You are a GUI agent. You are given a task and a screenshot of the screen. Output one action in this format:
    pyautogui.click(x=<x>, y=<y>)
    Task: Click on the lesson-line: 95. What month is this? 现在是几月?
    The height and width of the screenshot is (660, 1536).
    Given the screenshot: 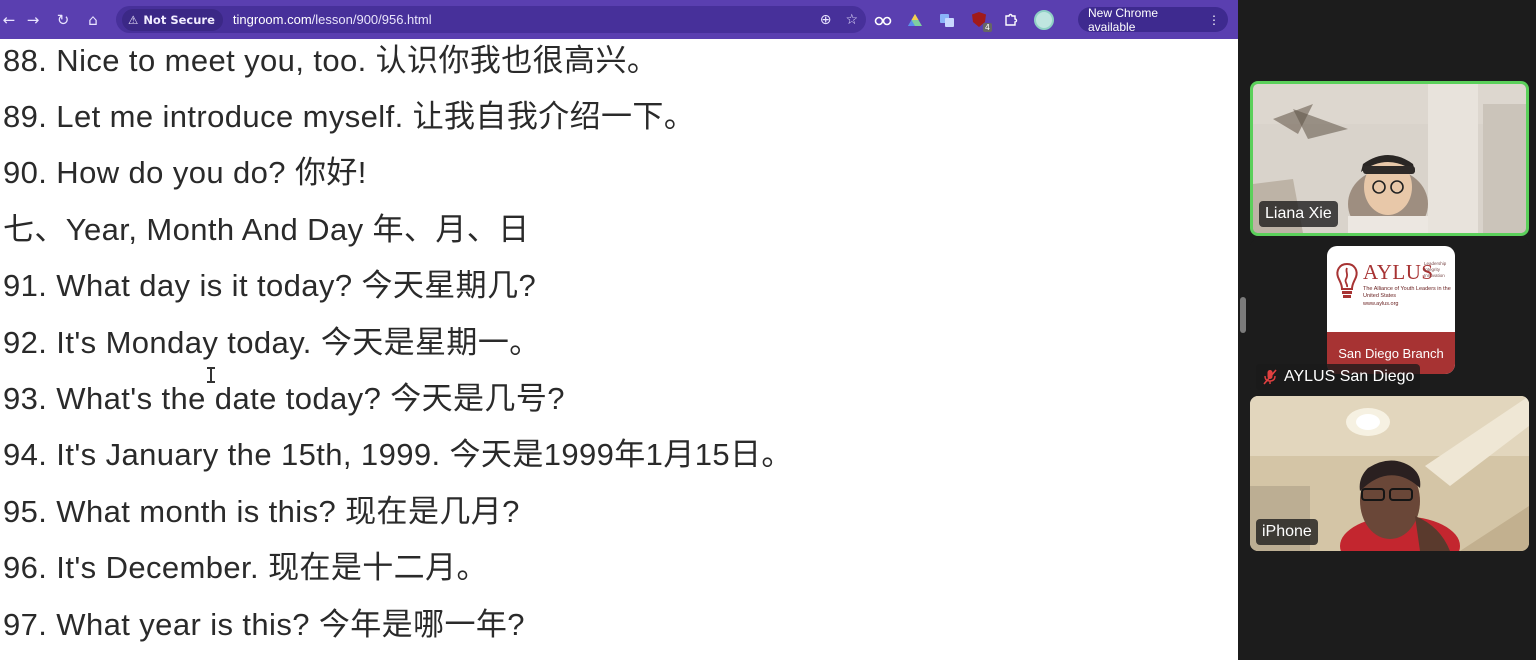 What is the action you would take?
    pyautogui.click(x=261, y=511)
    